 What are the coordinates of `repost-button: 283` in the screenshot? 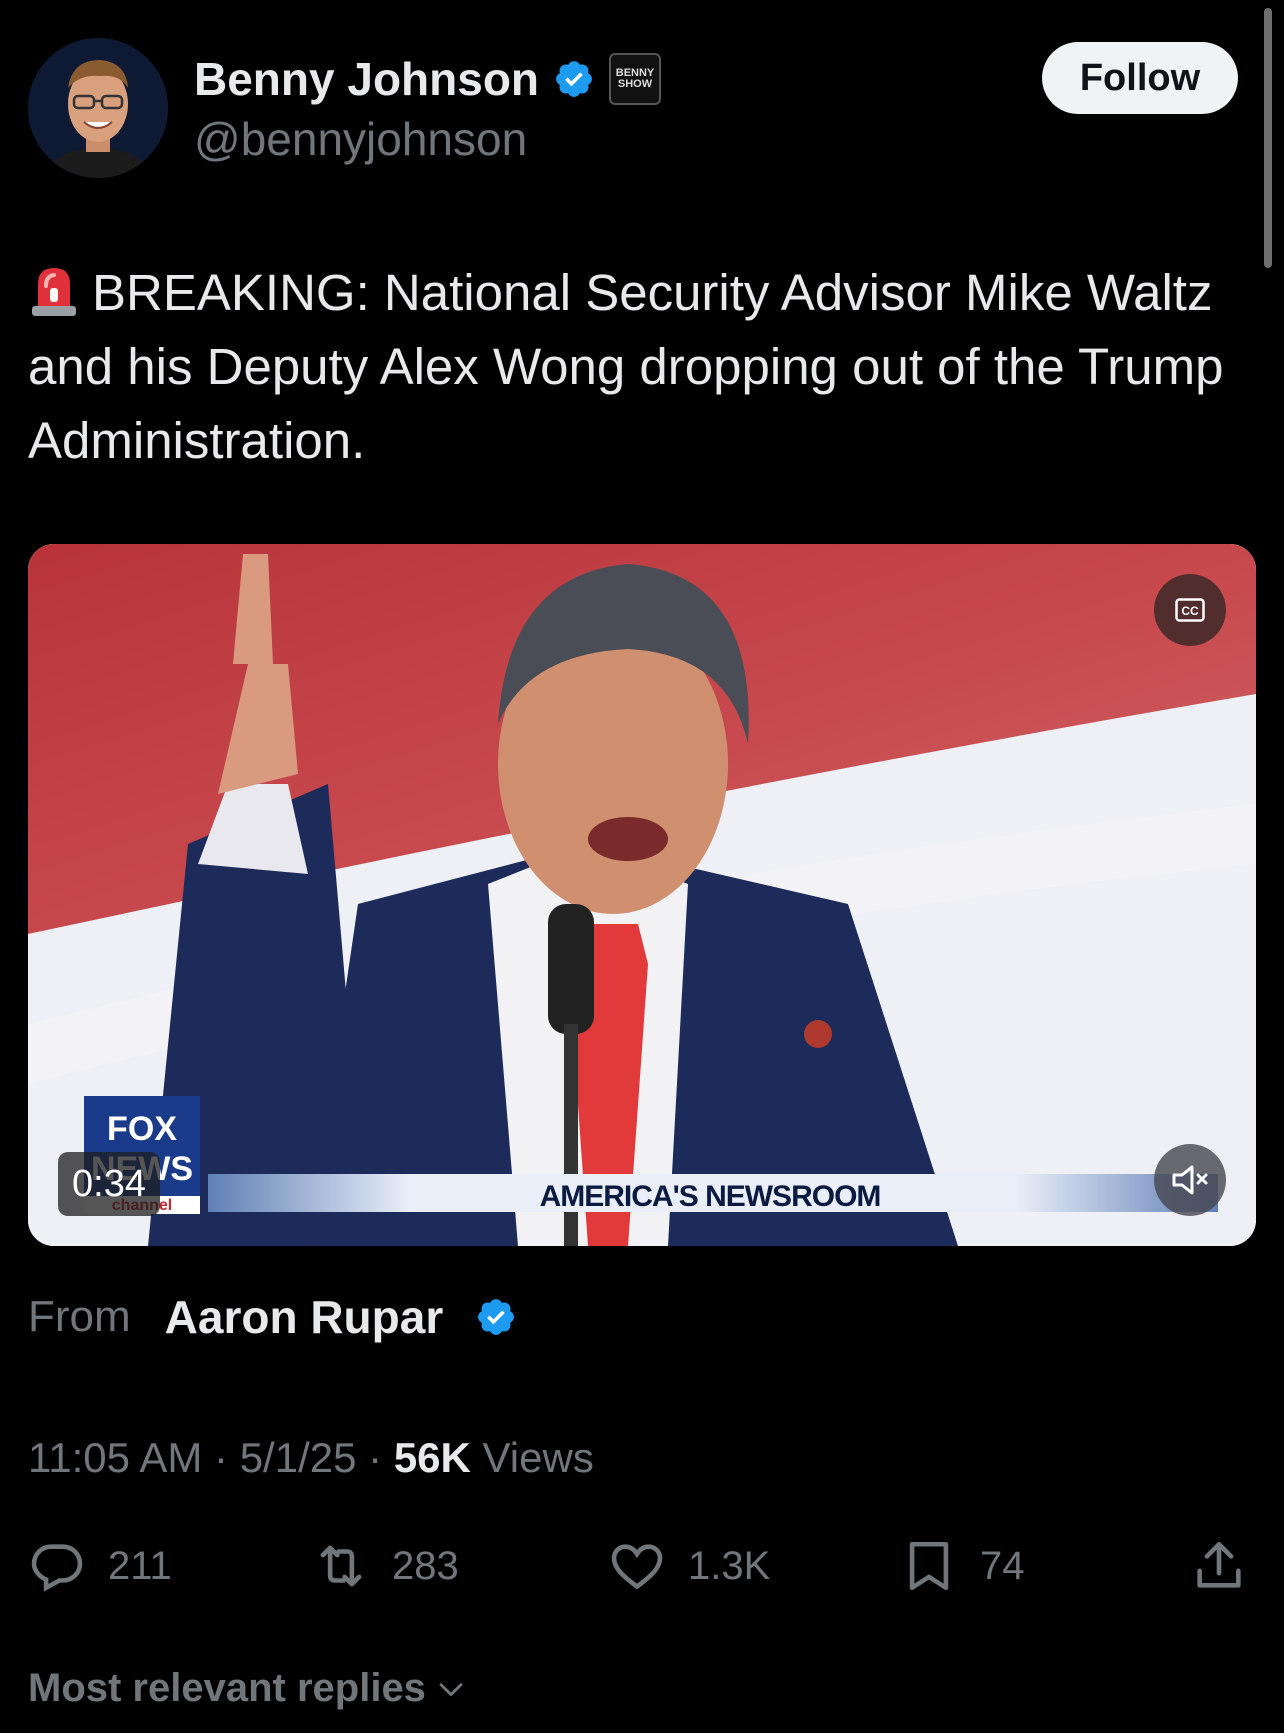 It's located at (385, 1566).